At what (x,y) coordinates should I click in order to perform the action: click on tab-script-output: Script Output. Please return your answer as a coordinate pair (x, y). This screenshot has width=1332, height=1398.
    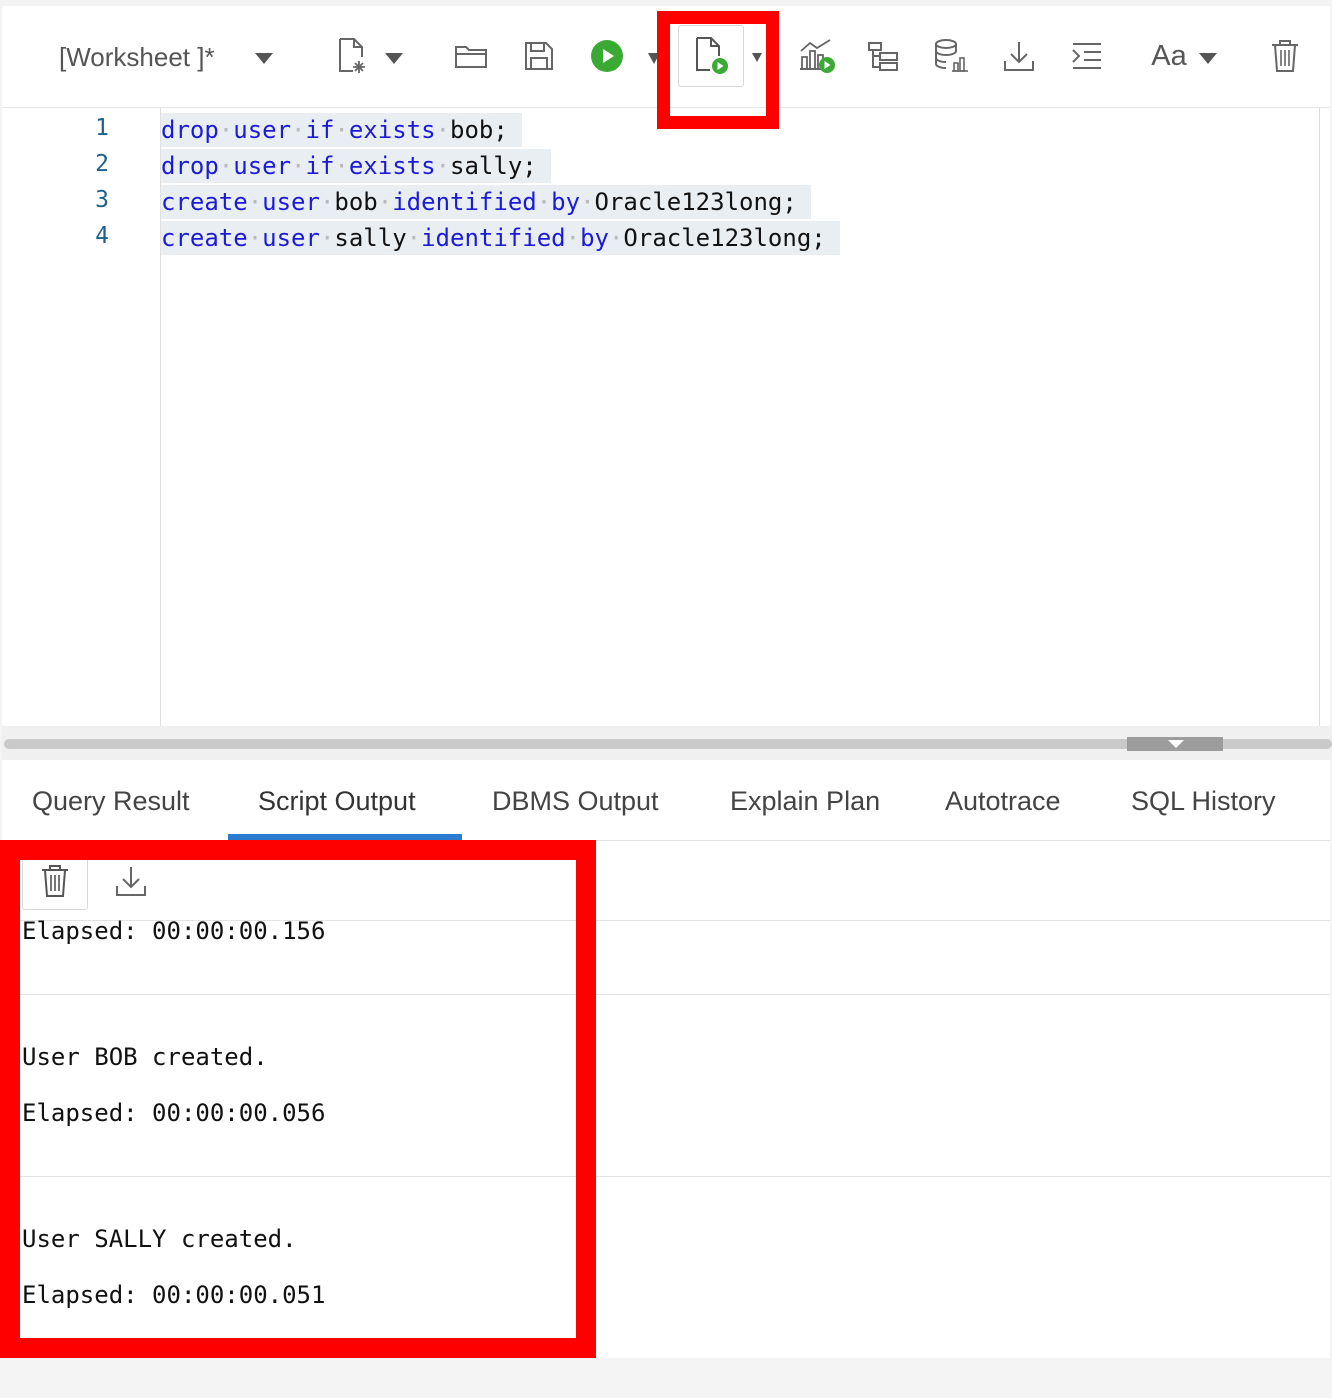
    Looking at the image, I should click on (337, 801).